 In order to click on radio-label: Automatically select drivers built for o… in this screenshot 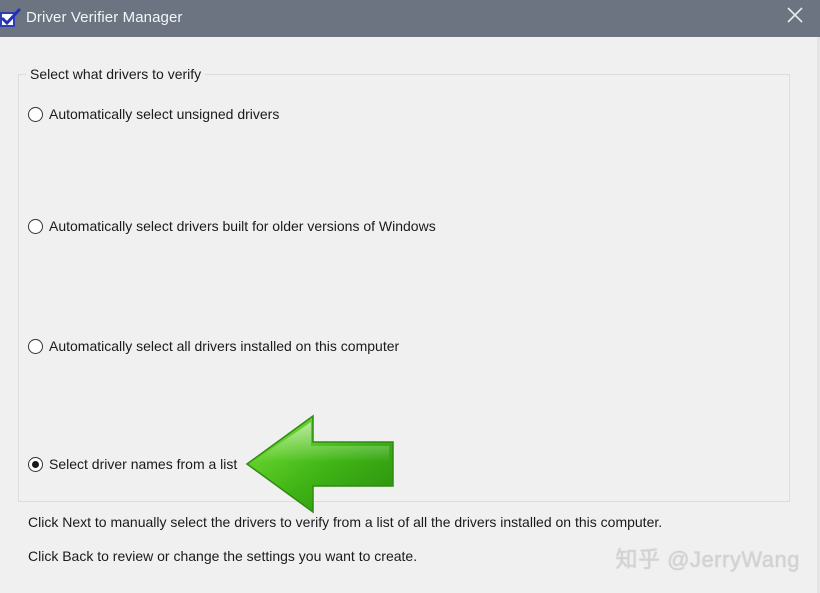, I will do `click(242, 226)`.